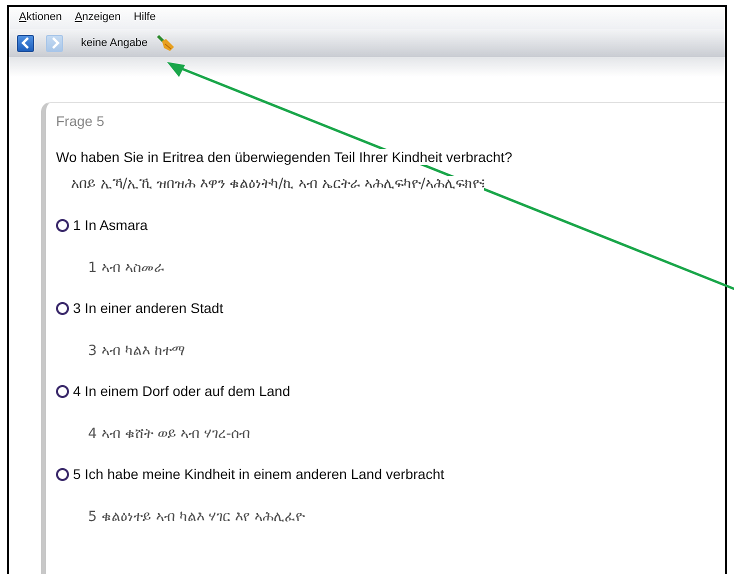 The height and width of the screenshot is (574, 734). What do you see at coordinates (277, 184) in the screenshot?
I see `question-translation: አበይ ኢኻ/ኢኺ ዝበዝሕ እዋን ቁልዕነትካ/ኪ ኣብ ኤርትራ ኣሕሊፍካዮ/ኣሕሊፍክዮ፧` at bounding box center [277, 184].